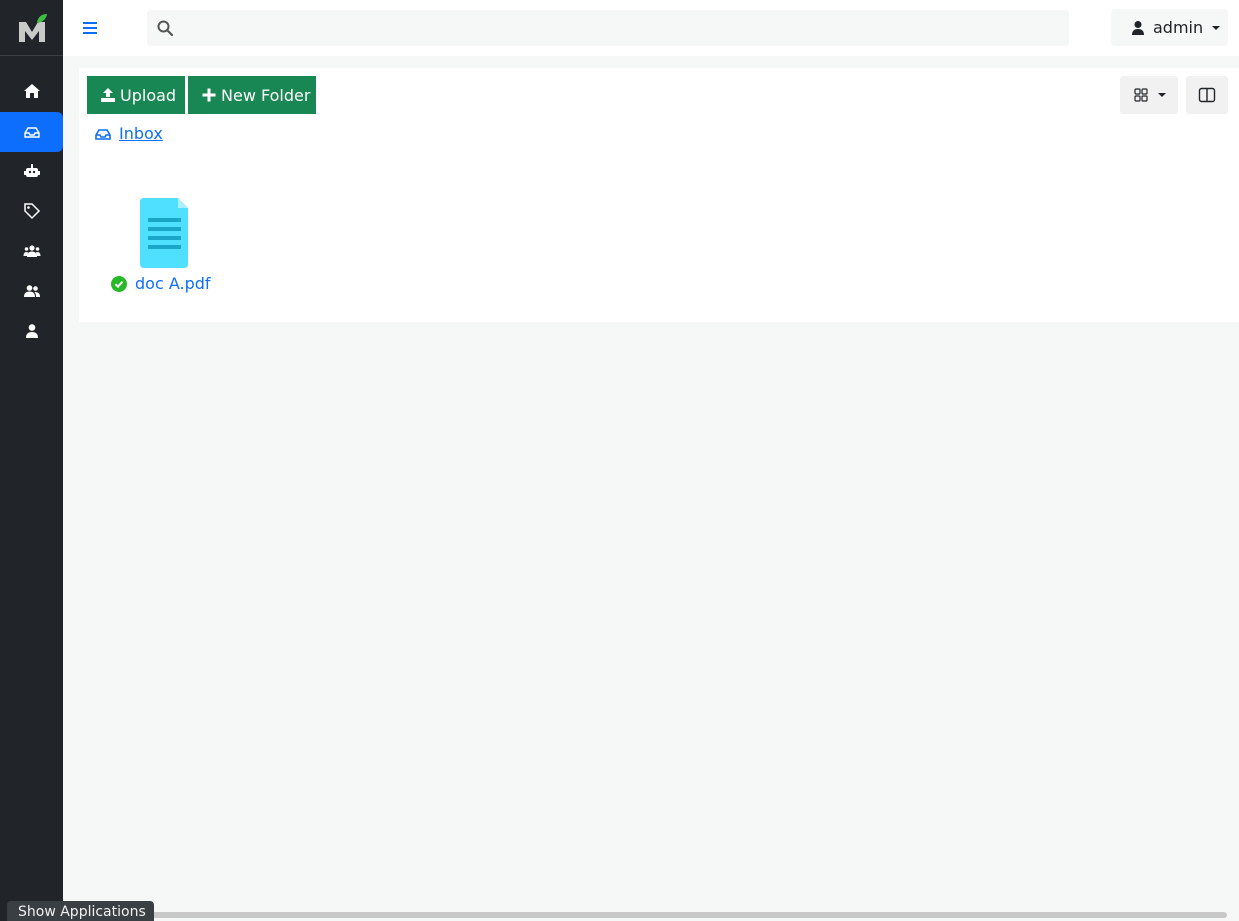 The image size is (1239, 921). What do you see at coordinates (266, 95) in the screenshot?
I see `new-folder-label: New Folder` at bounding box center [266, 95].